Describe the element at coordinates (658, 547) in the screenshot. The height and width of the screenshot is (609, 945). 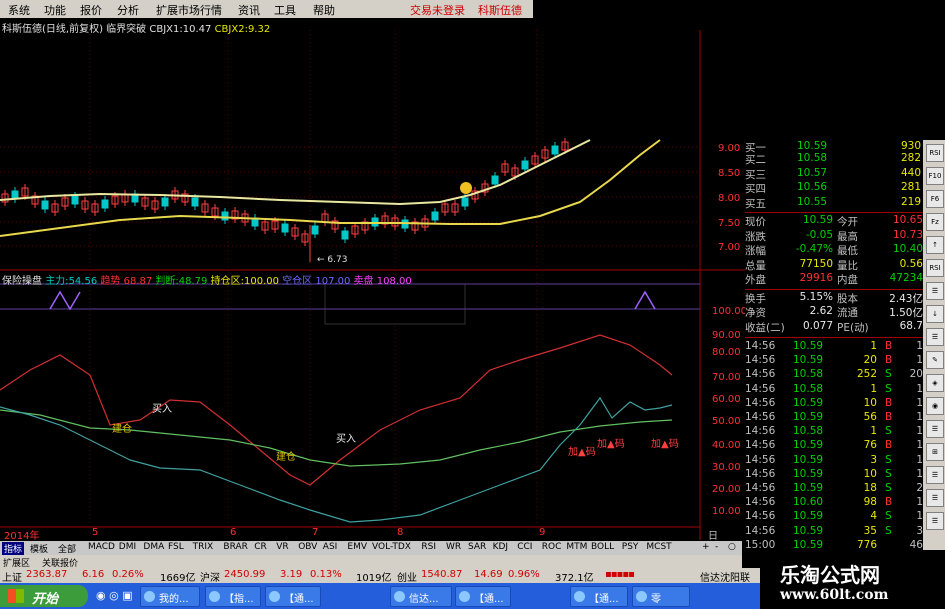
I see `indicator-tab: MCST` at that location.